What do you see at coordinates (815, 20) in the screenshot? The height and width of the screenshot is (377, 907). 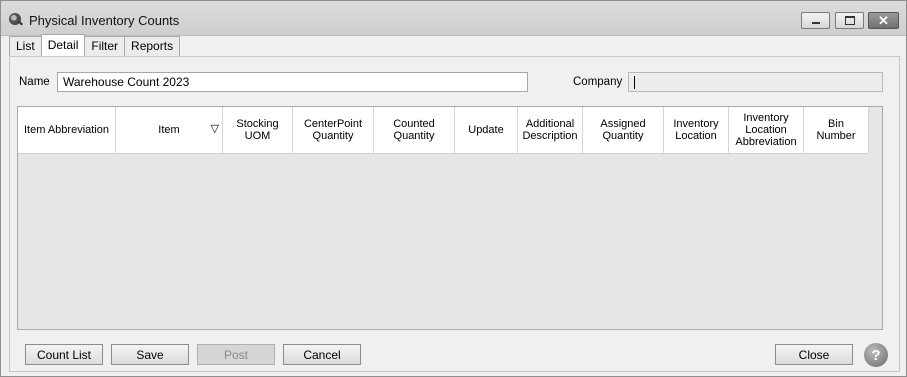 I see `minimize-button` at bounding box center [815, 20].